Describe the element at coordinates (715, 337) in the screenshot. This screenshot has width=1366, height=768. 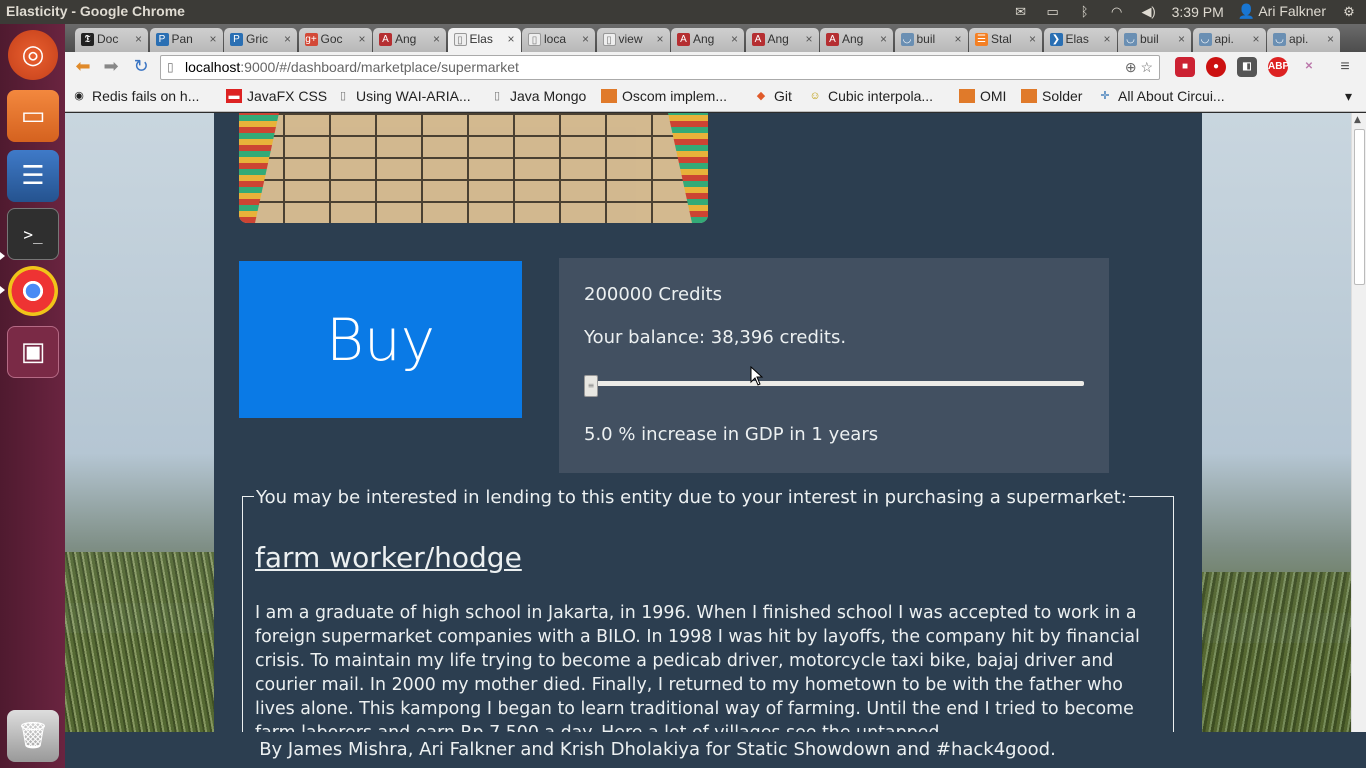
I see `balance-text: Your balance: 38,396 credits.` at that location.